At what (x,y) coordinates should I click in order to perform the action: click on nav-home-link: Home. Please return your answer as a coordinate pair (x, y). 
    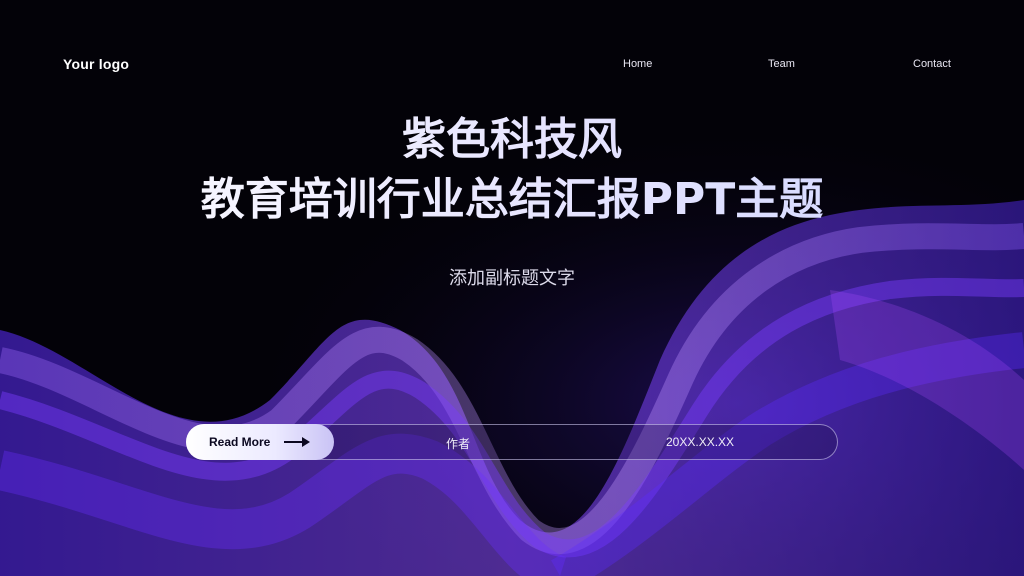
    Looking at the image, I should click on (637, 64).